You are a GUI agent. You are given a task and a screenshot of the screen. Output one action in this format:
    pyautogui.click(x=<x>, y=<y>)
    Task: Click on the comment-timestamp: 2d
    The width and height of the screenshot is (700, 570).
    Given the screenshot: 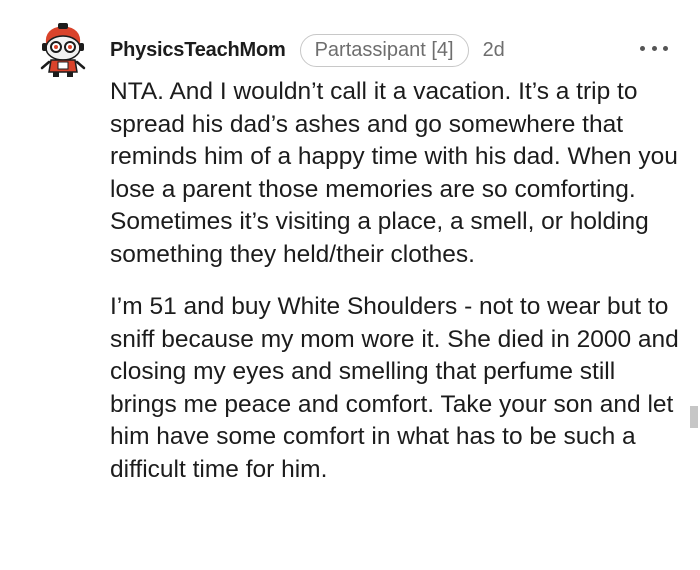 What is the action you would take?
    pyautogui.click(x=494, y=50)
    